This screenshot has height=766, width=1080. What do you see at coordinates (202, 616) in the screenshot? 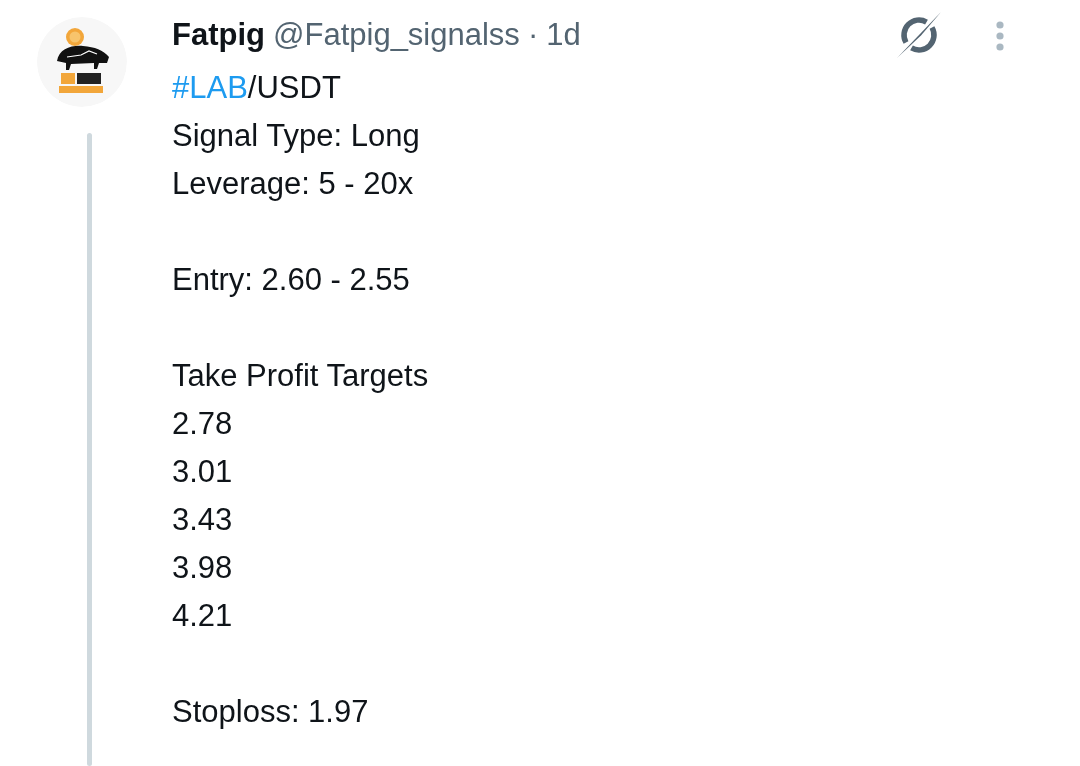
I see `post-text: 4.21` at bounding box center [202, 616].